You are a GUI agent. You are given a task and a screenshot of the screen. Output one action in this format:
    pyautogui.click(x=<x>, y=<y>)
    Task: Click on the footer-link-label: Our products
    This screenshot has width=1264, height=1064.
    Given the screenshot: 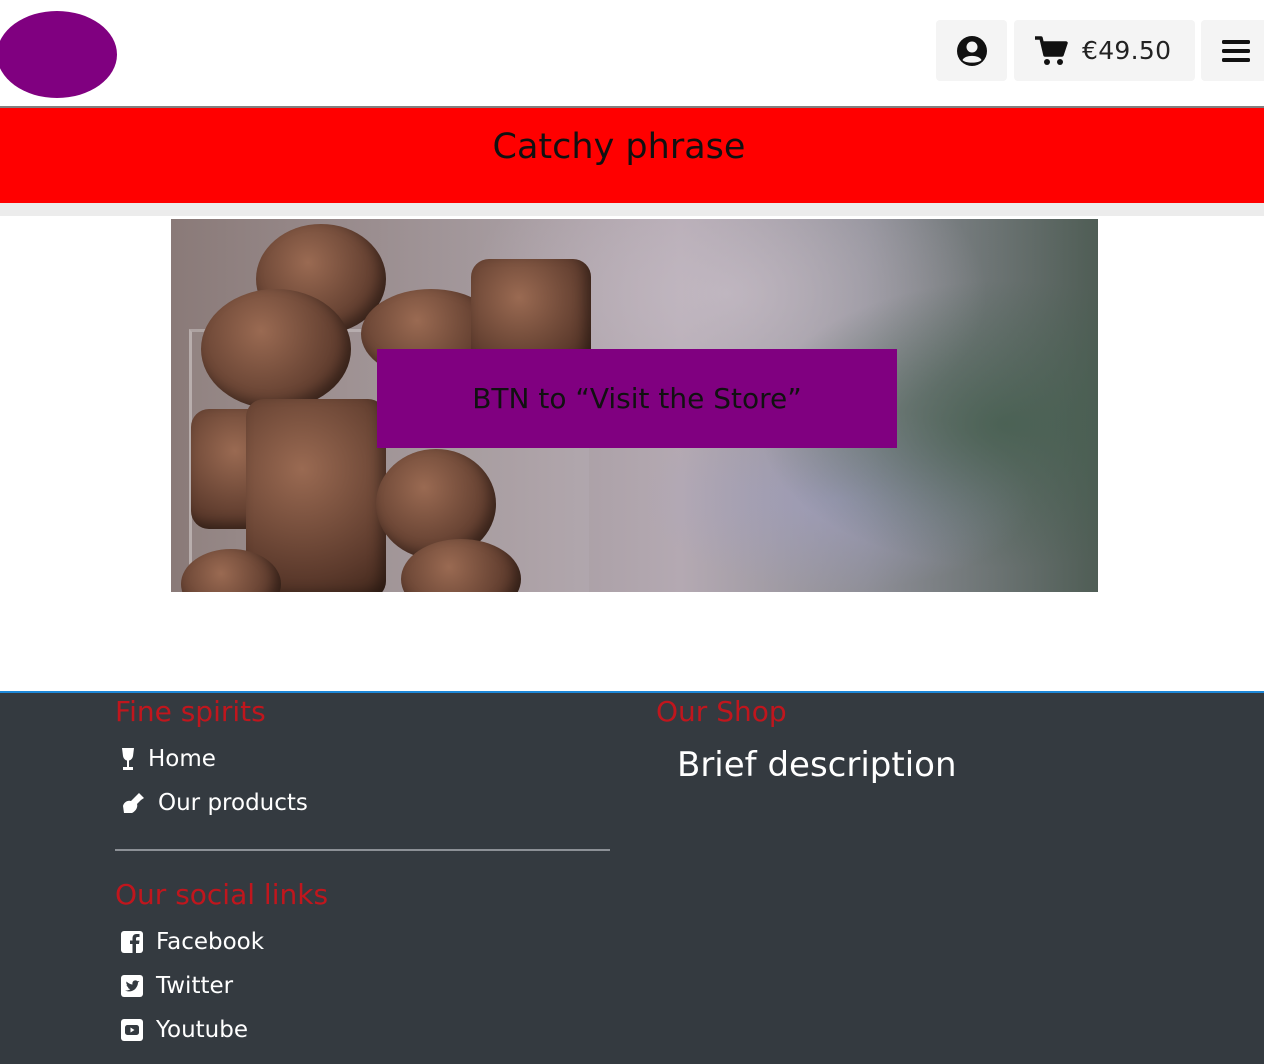 What is the action you would take?
    pyautogui.click(x=233, y=803)
    